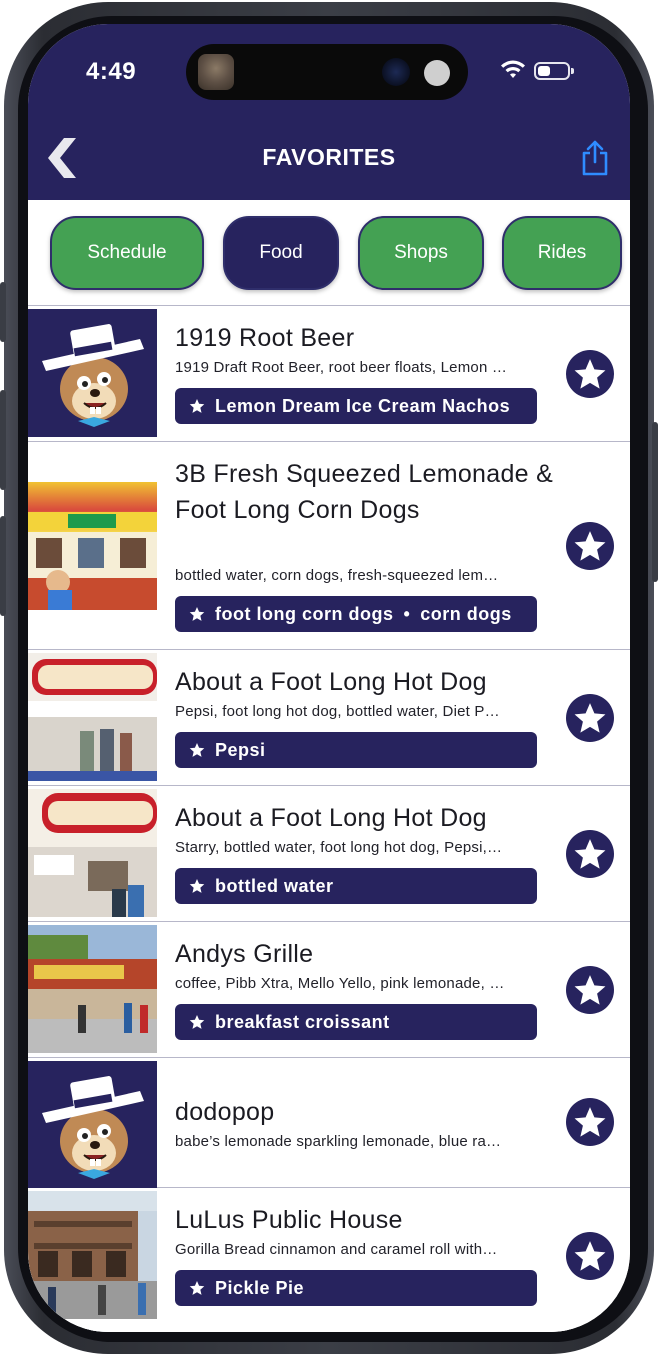  What do you see at coordinates (356, 1288) in the screenshot?
I see `matched-item-tag: Pickle Pie` at bounding box center [356, 1288].